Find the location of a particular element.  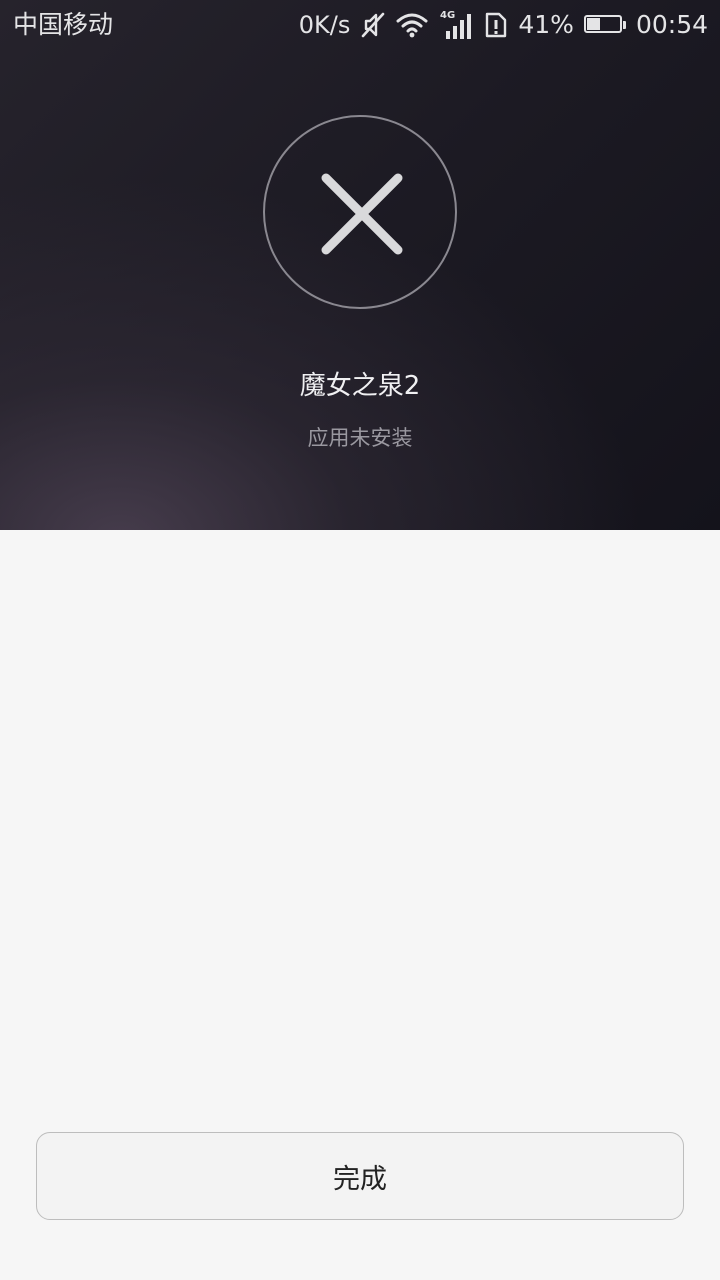

battery-fill is located at coordinates (593, 24).